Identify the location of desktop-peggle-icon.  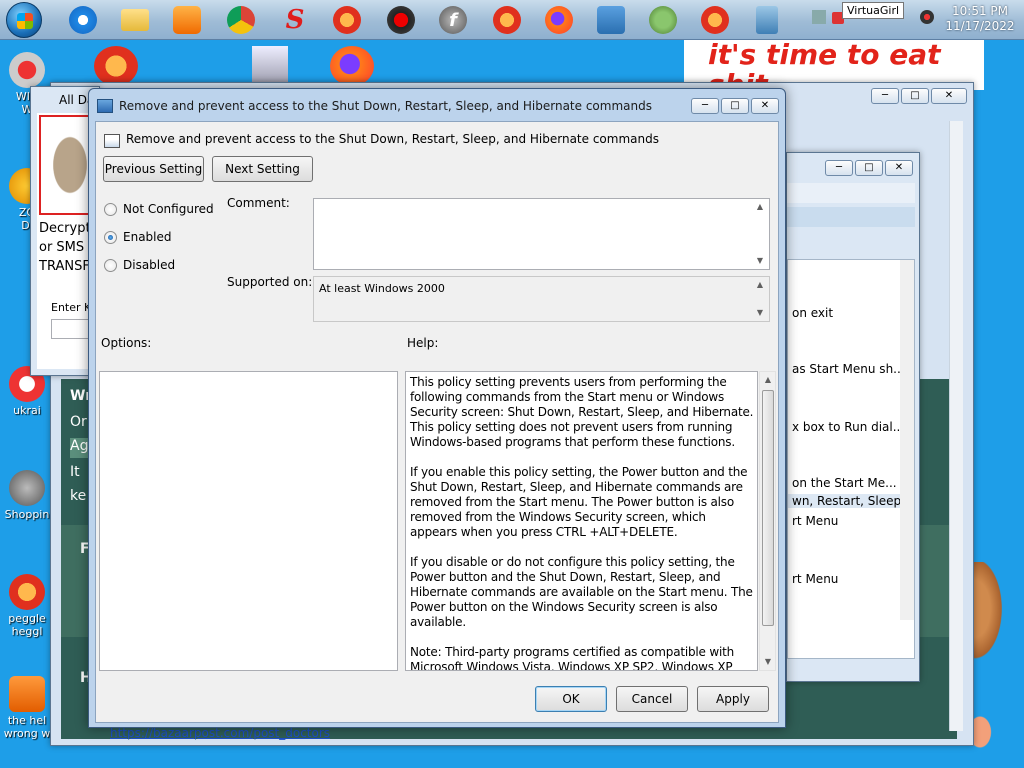
(116, 66).